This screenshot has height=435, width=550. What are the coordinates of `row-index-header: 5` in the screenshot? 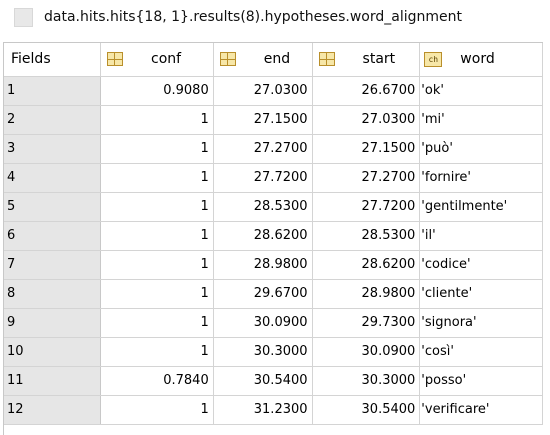 It's located at (53, 207).